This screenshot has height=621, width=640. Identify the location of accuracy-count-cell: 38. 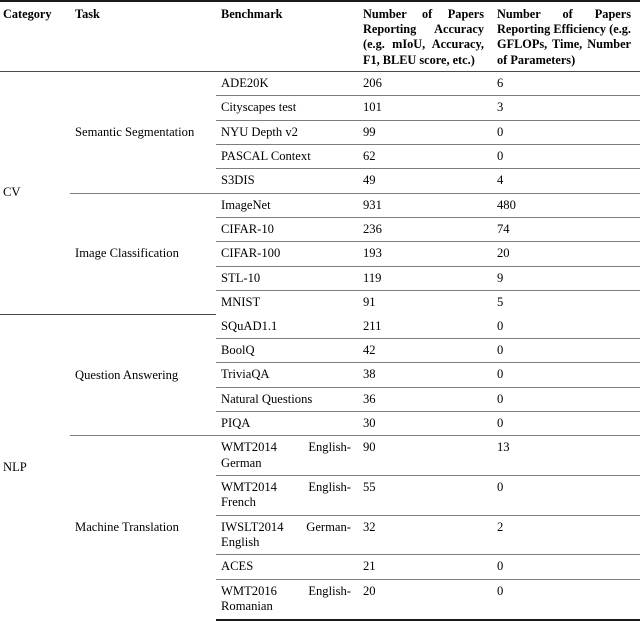
(428, 375).